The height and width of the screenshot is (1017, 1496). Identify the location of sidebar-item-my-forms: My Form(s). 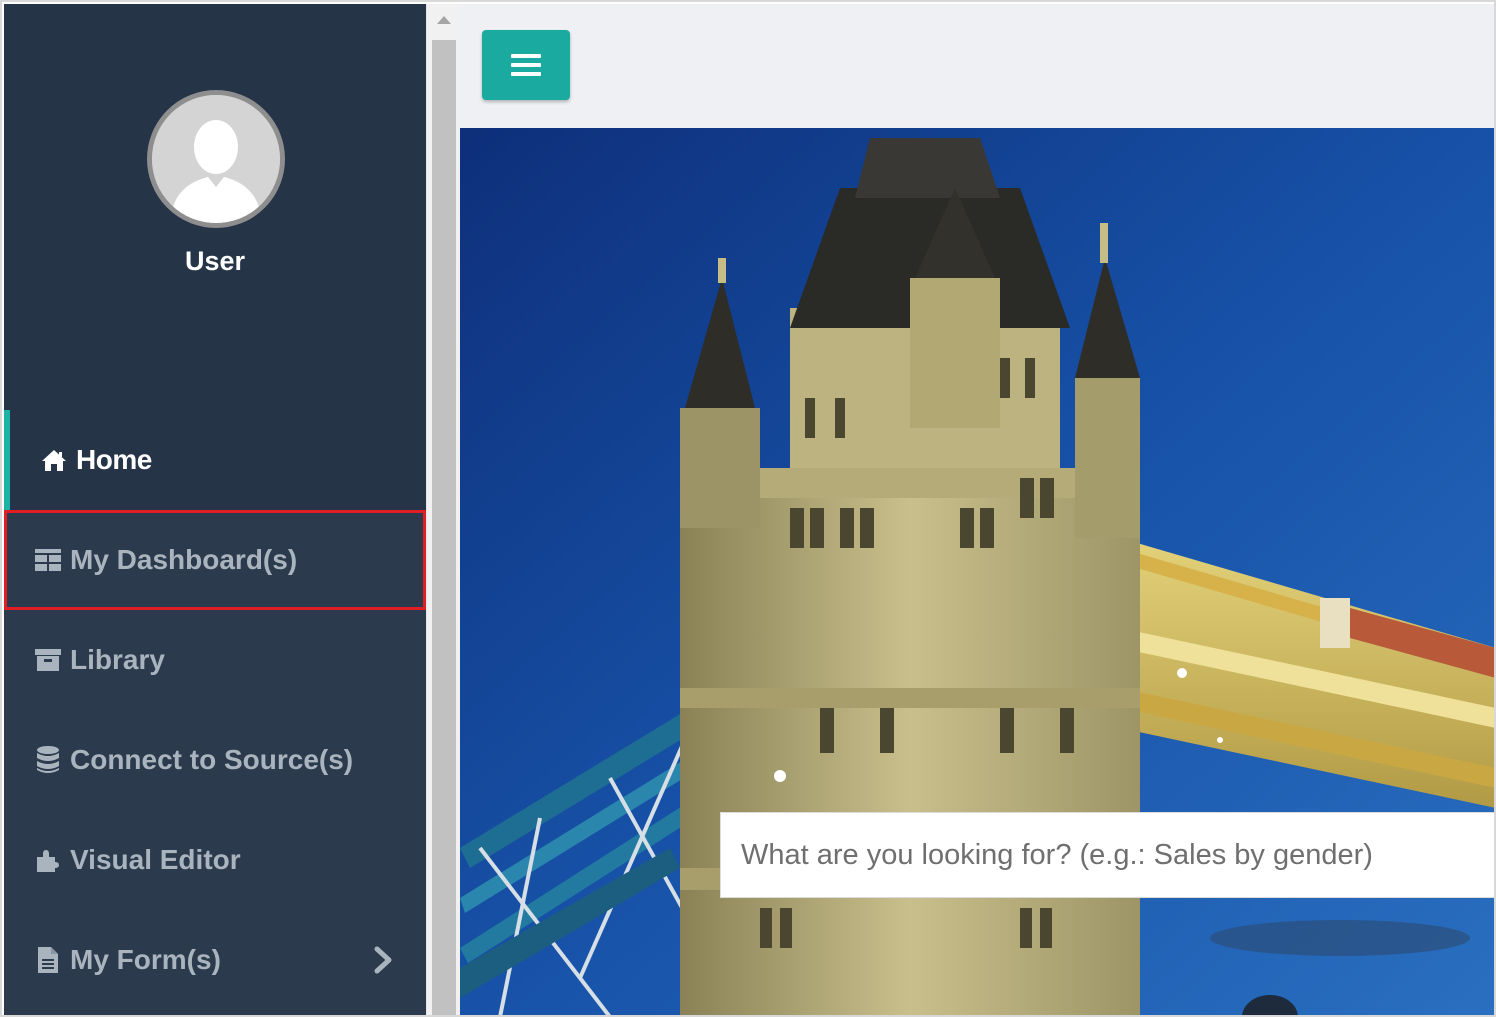
(215, 960).